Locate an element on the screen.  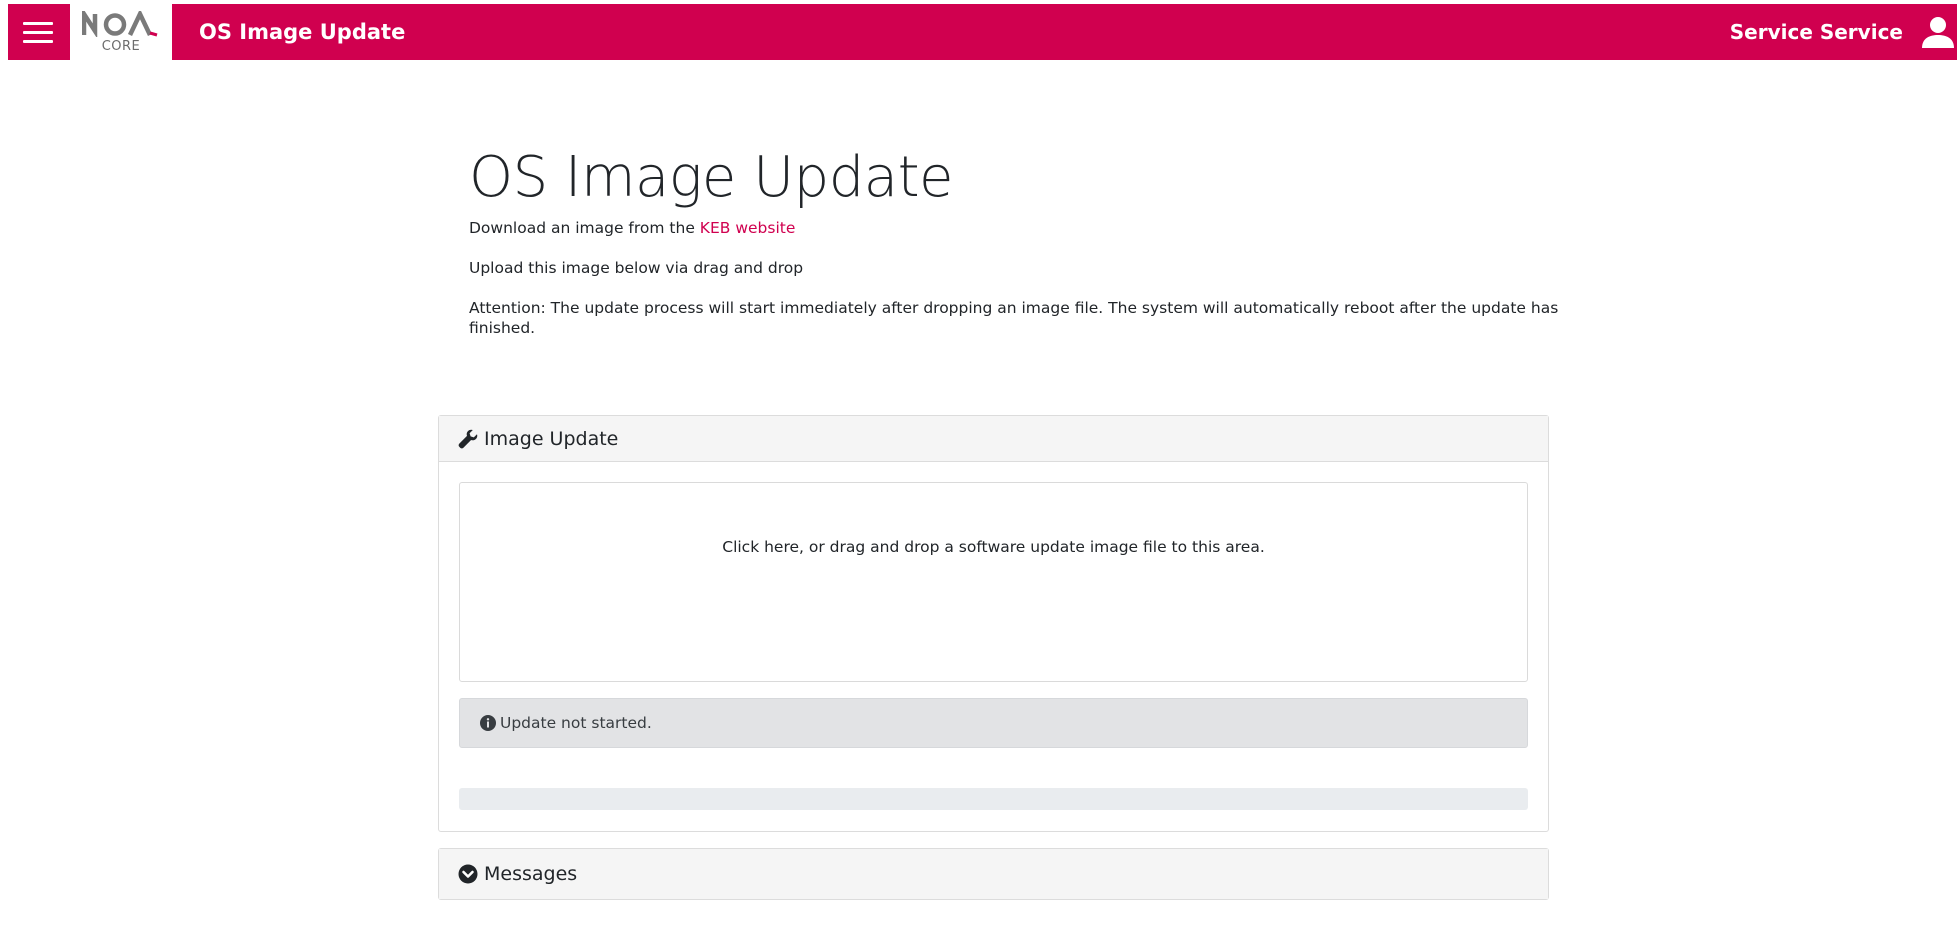
status-alert: Update not started. is located at coordinates (993, 723).